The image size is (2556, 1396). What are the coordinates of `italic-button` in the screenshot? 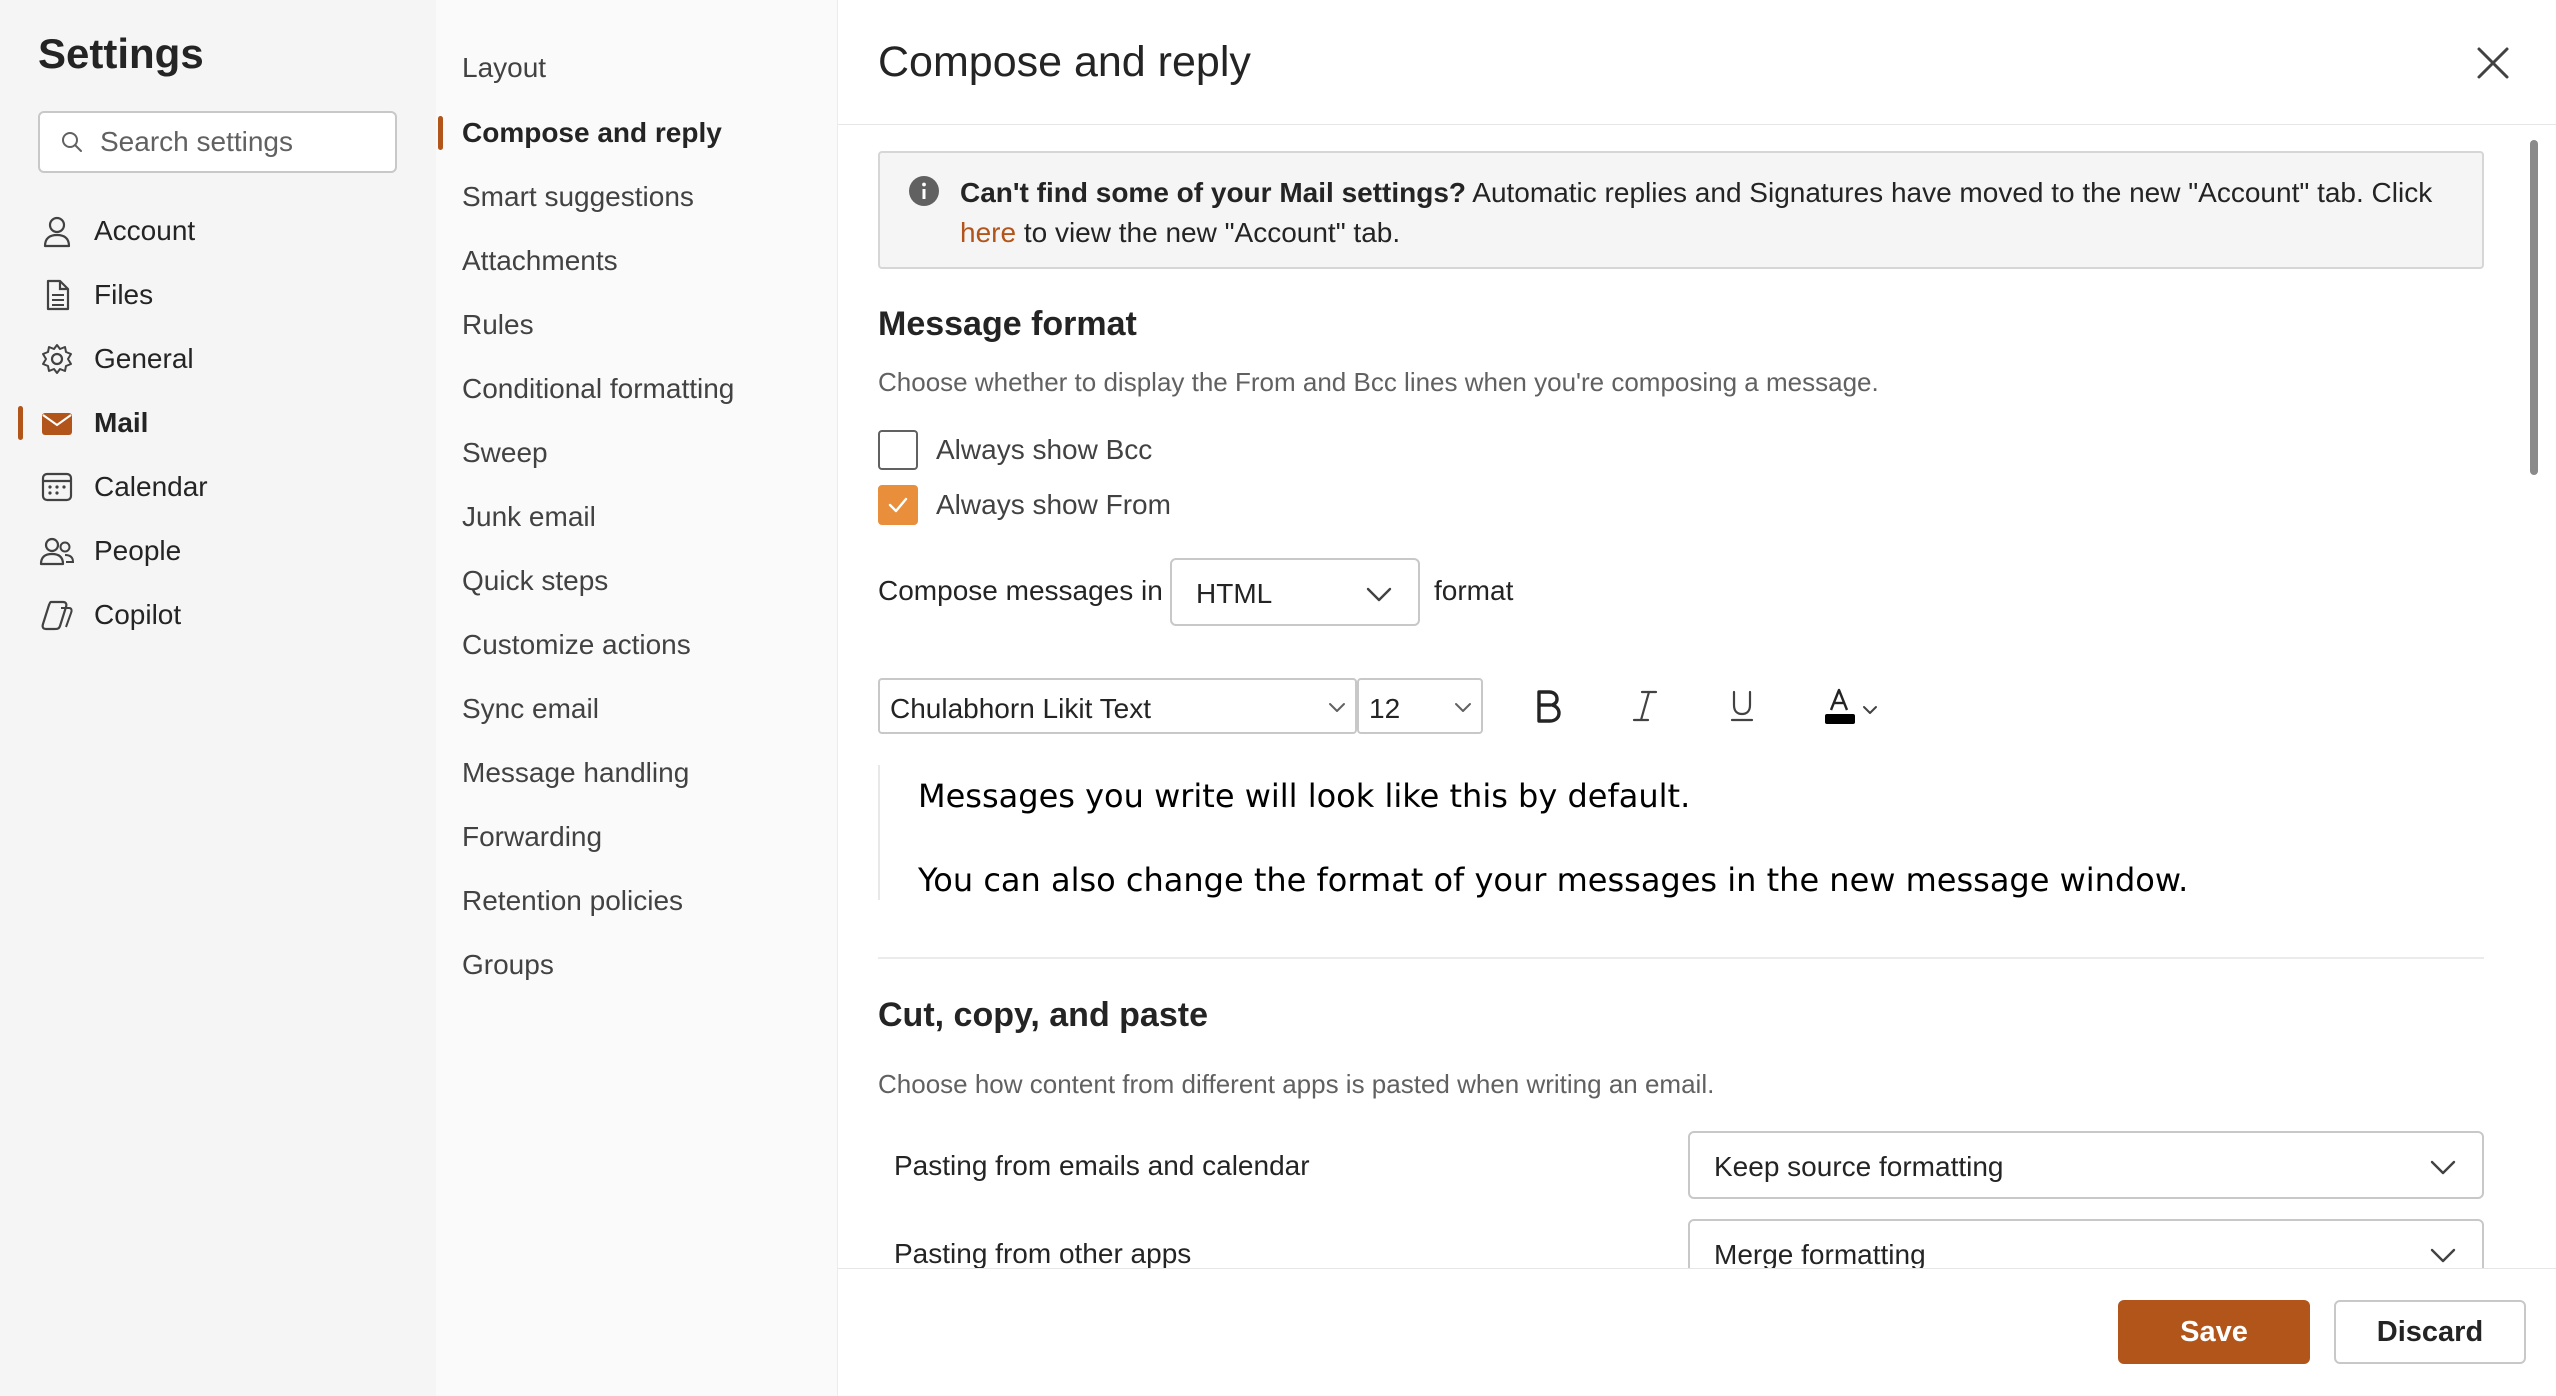 It's located at (1645, 706).